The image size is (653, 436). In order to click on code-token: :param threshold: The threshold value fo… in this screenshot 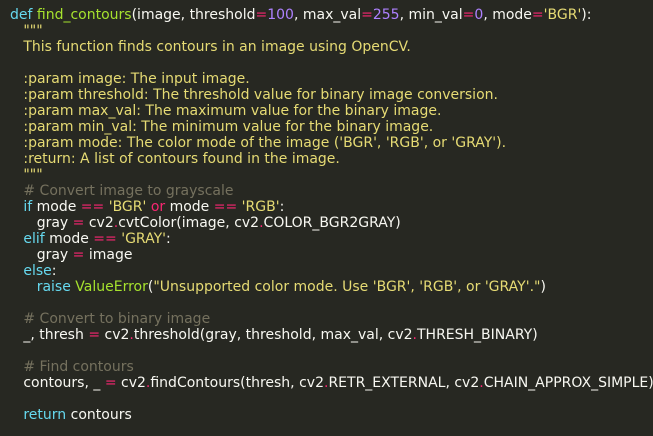, I will do `click(260, 95)`.